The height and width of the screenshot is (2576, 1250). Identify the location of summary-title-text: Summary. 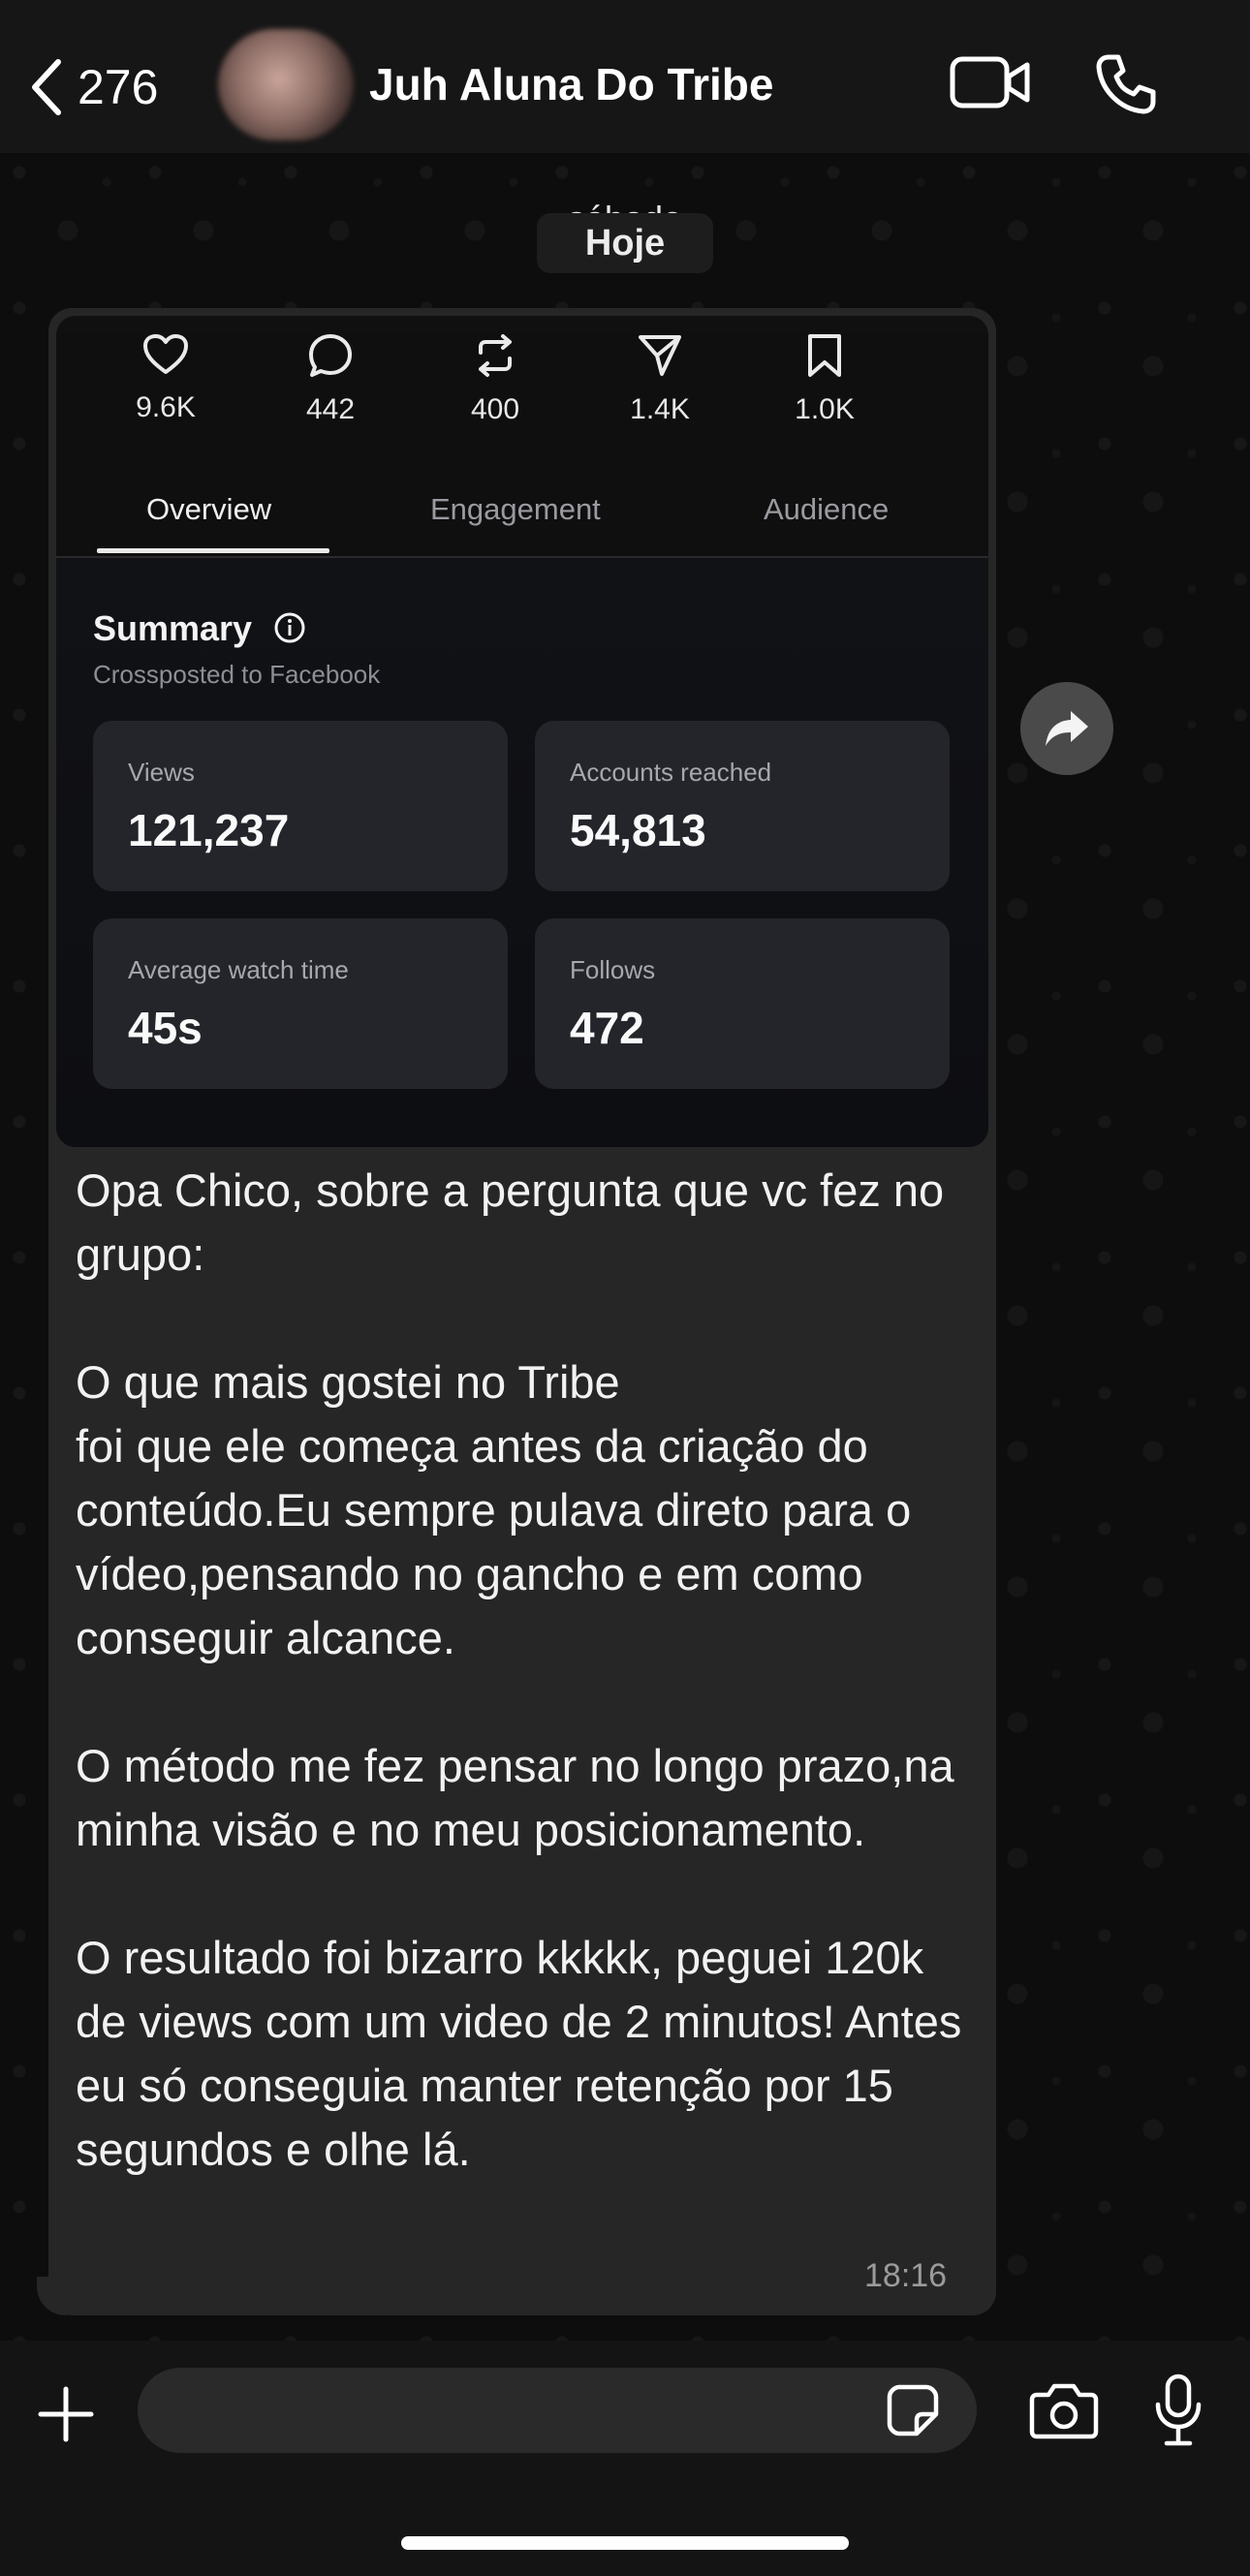
(173, 628).